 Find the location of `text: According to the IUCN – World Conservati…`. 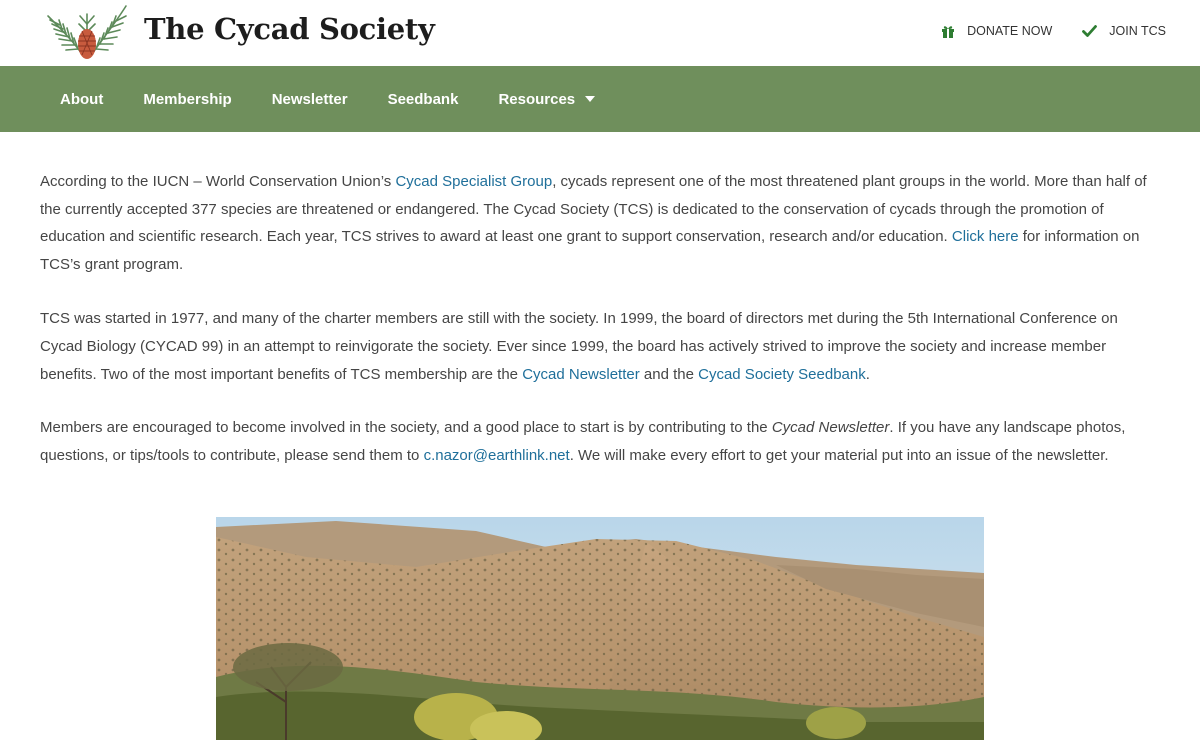

text: According to the IUCN – World Conservati… is located at coordinates (218, 181).